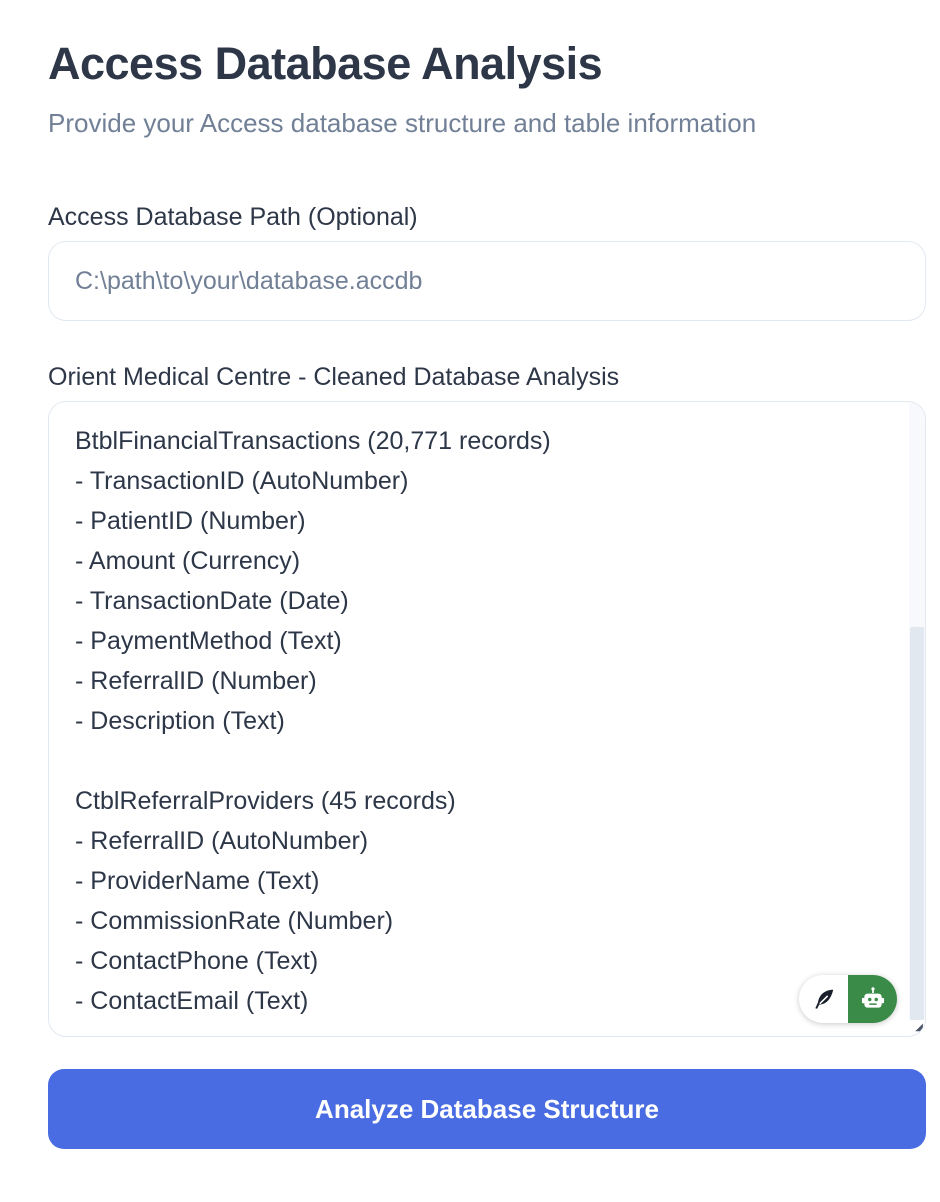 The image size is (940, 1202). I want to click on page-title: Access Database Analysis, so click(325, 63).